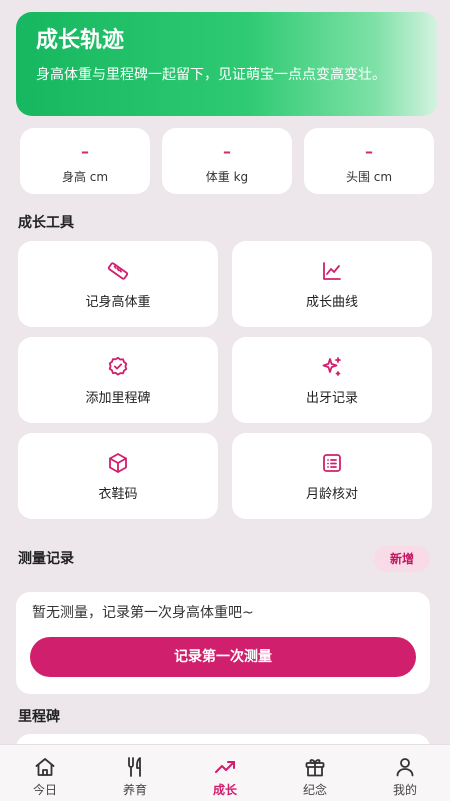 Image resolution: width=450 pixels, height=801 pixels. I want to click on tab-me: 我的, so click(405, 773).